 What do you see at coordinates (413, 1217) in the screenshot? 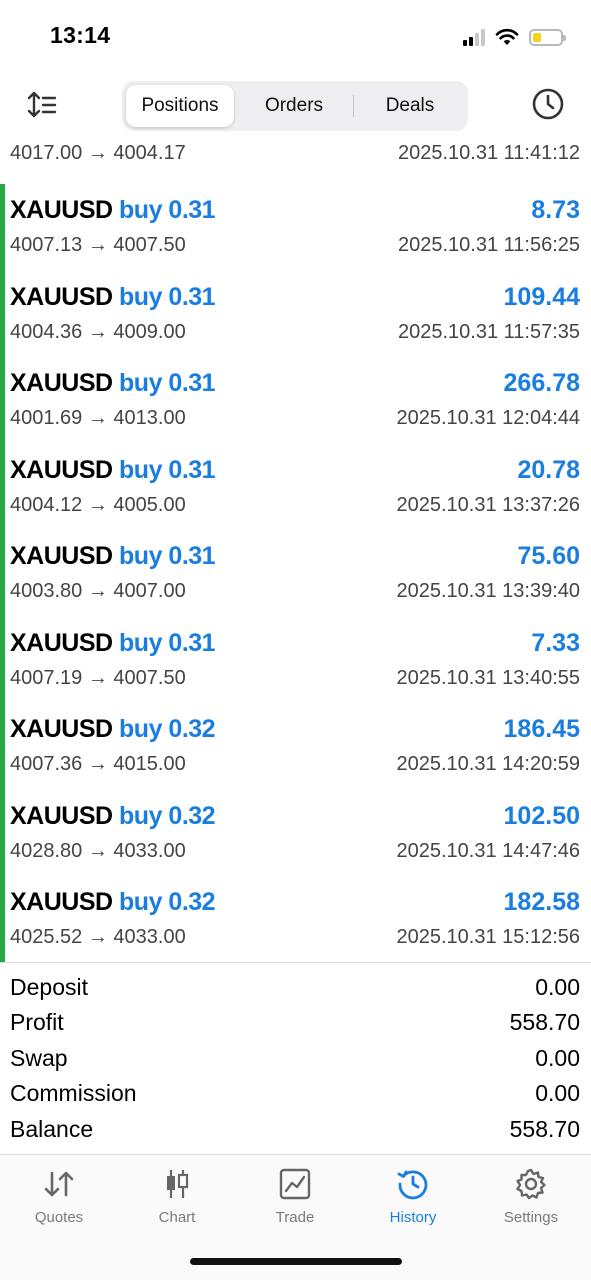
I see `tab-label: History` at bounding box center [413, 1217].